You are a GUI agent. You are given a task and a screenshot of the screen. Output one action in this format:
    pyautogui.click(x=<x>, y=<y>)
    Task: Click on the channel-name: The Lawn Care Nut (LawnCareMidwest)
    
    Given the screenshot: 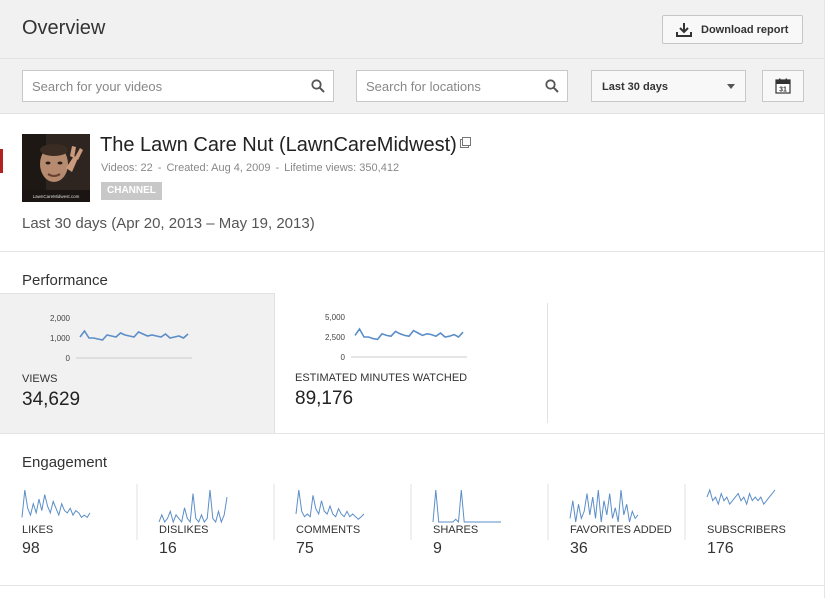 What is the action you would take?
    pyautogui.click(x=278, y=145)
    